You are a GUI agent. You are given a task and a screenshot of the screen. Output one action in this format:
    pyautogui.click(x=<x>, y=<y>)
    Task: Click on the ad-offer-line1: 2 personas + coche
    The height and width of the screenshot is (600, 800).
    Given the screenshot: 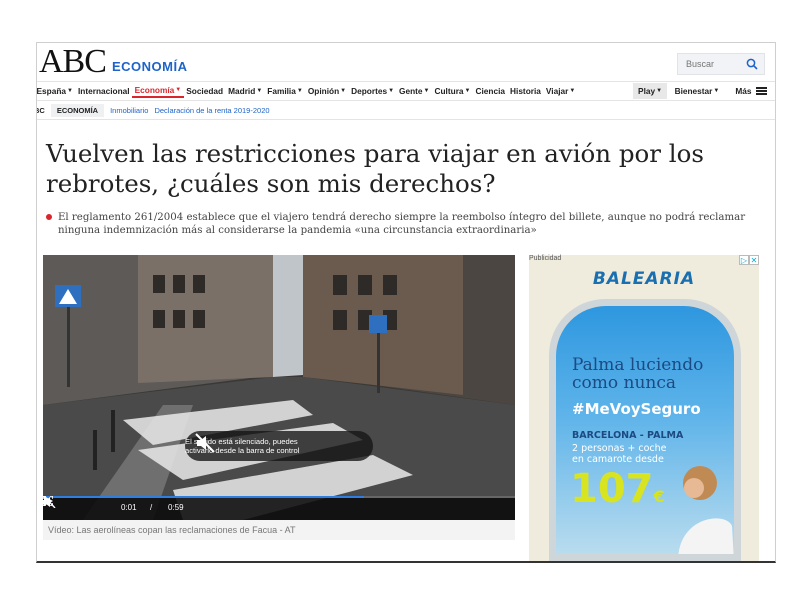 What is the action you would take?
    pyautogui.click(x=619, y=448)
    